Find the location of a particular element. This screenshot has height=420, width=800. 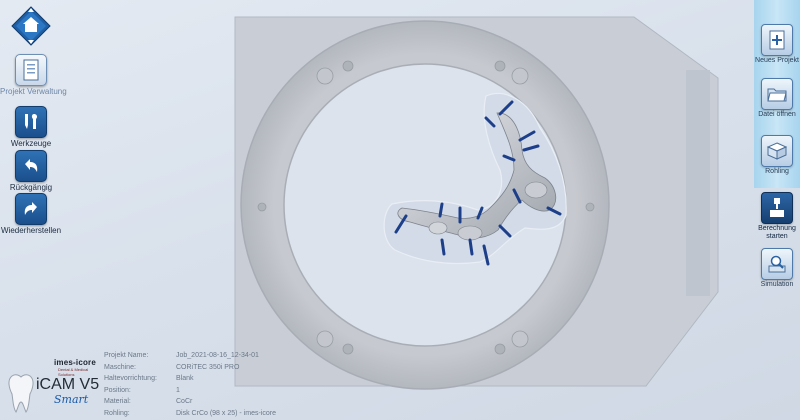

start-calculation-label: Berechnung starten is located at coordinates (777, 232).